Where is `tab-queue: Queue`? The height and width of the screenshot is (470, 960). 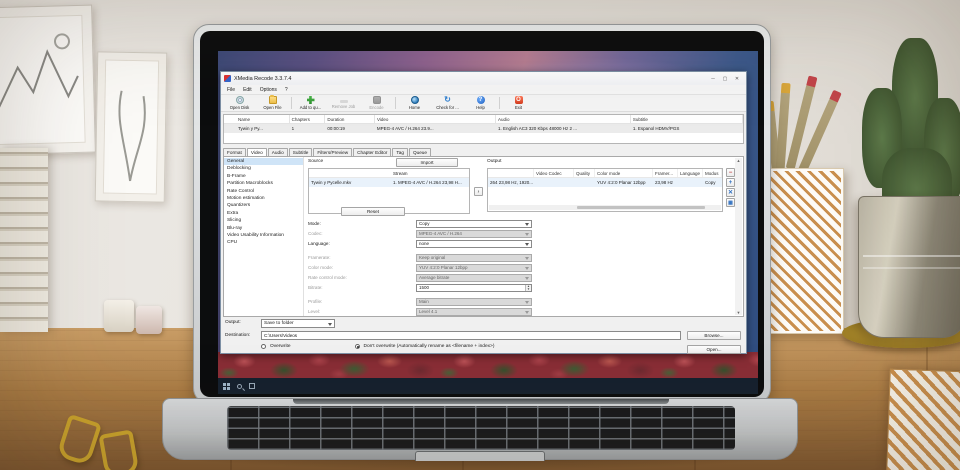
tab-queue: Queue is located at coordinates (420, 152).